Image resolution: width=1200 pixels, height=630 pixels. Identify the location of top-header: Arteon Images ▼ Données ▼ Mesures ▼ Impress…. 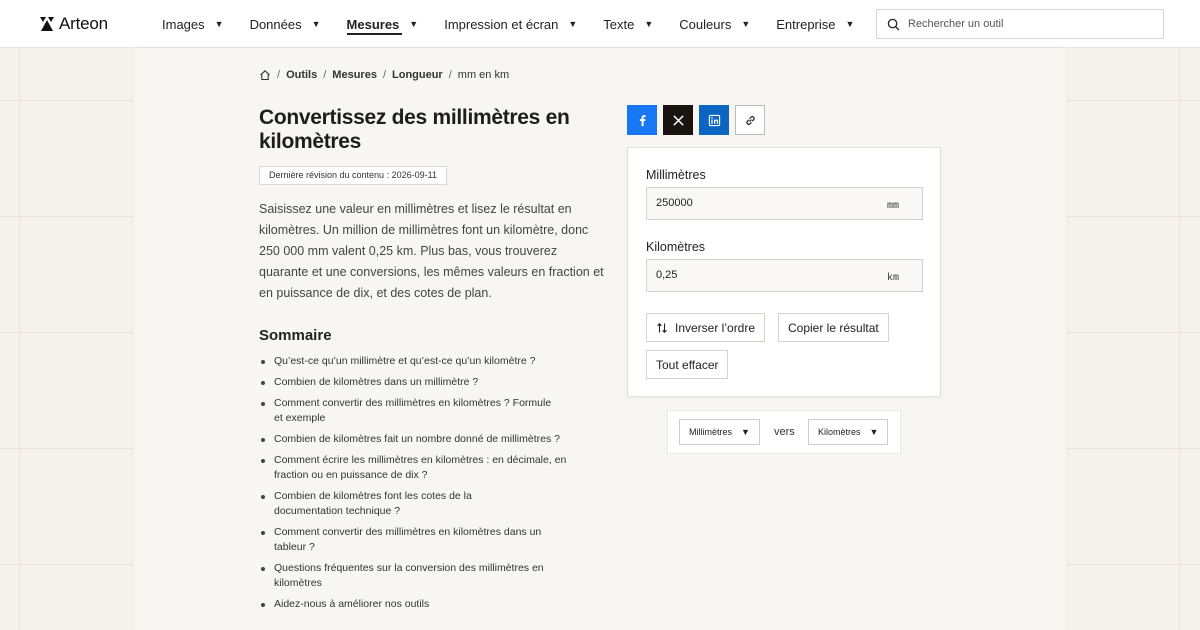
(600, 24).